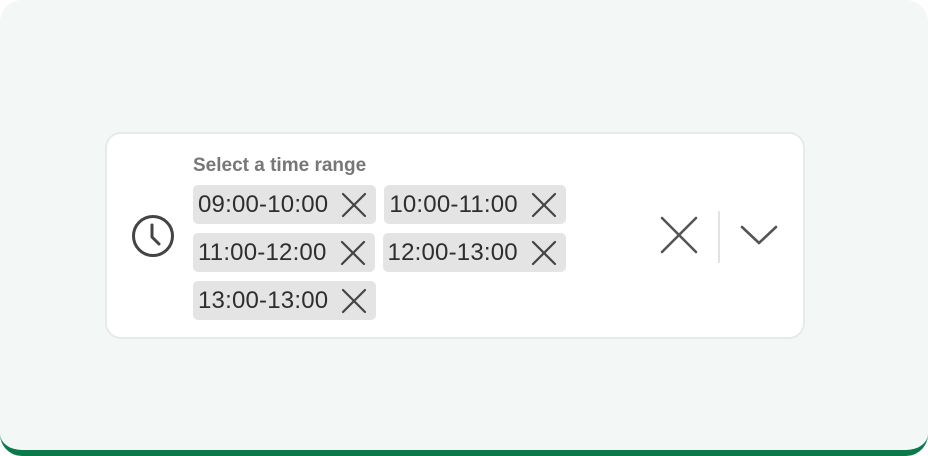  I want to click on divider, so click(719, 237).